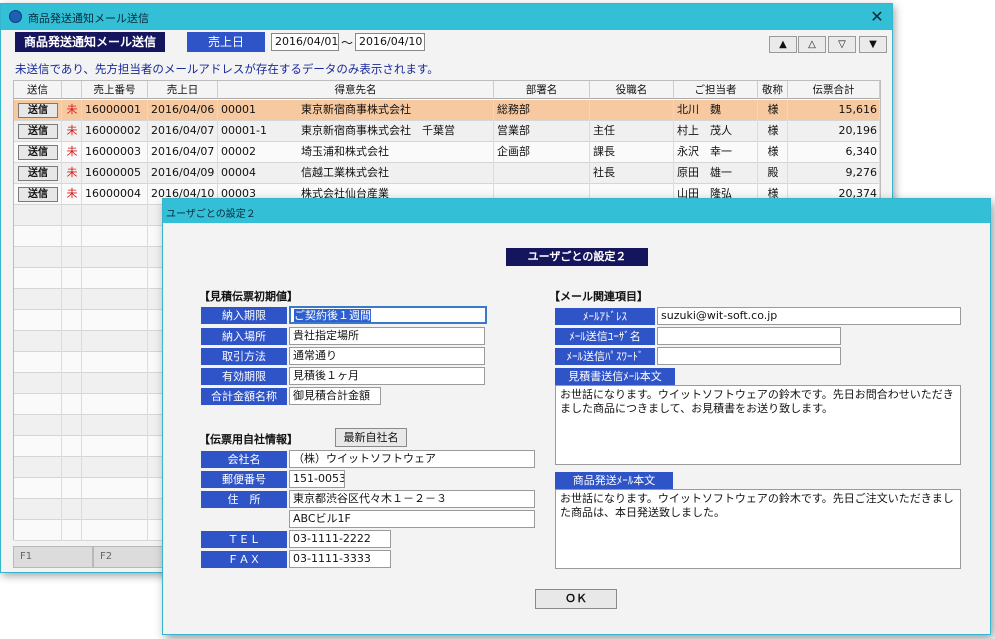 The height and width of the screenshot is (639, 995). Describe the element at coordinates (861, 172) in the screenshot. I see `cell-total: 9,276` at that location.